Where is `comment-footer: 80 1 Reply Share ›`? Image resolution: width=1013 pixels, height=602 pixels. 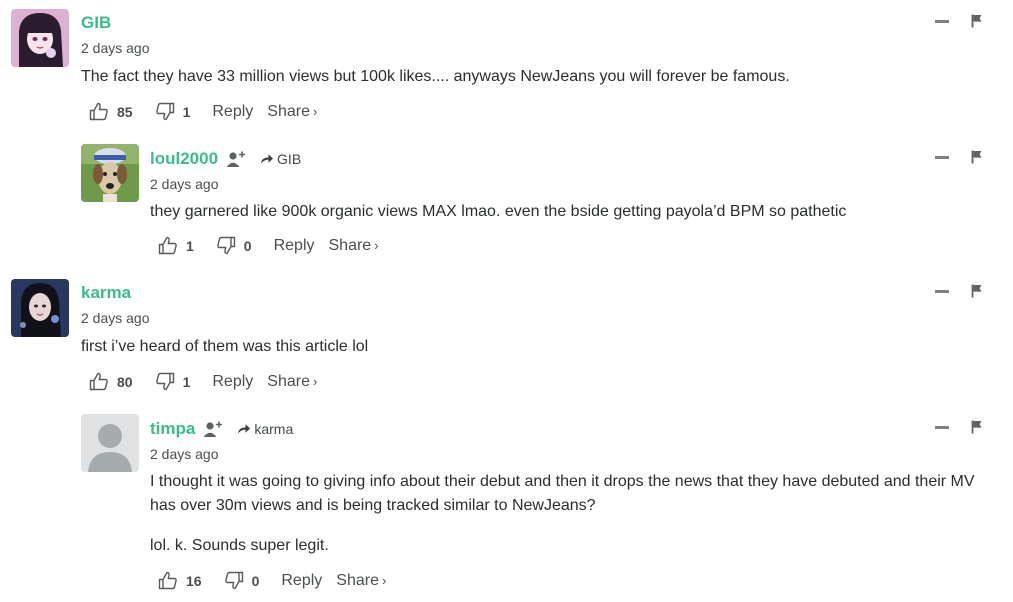 comment-footer: 80 1 Reply Share › is located at coordinates (203, 381).